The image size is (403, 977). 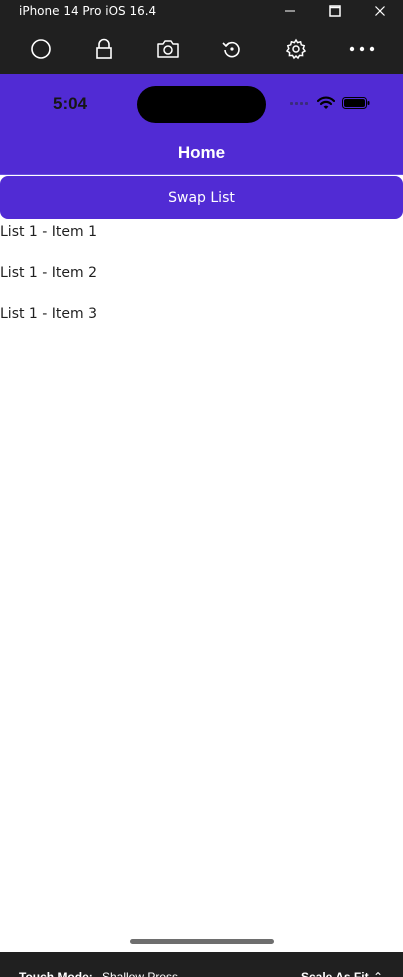 I want to click on cellular-signal-icon, so click(x=301, y=102).